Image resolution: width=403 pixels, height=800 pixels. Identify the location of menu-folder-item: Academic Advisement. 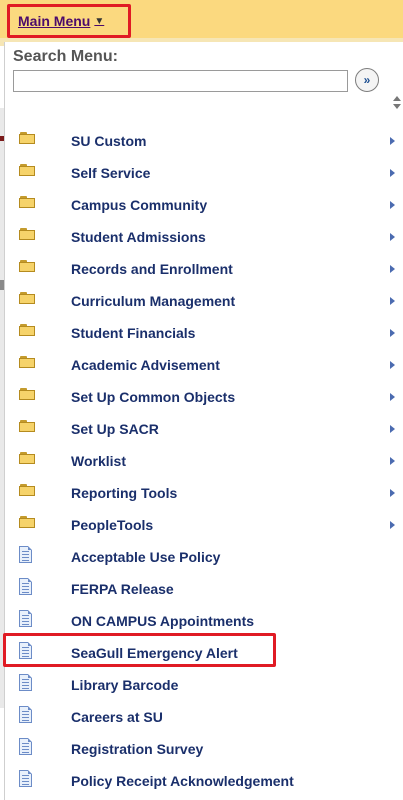
(204, 366).